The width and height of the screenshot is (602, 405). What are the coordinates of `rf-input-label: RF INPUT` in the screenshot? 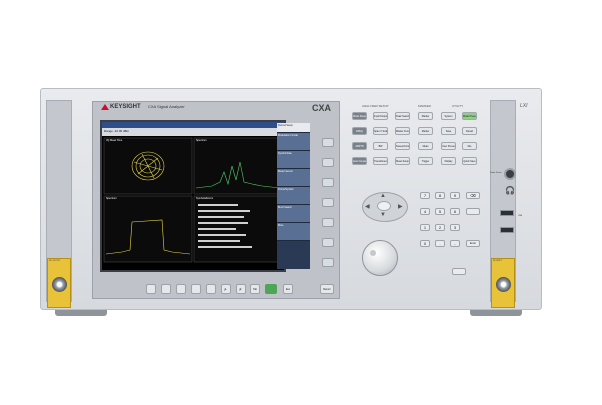 It's located at (498, 261).